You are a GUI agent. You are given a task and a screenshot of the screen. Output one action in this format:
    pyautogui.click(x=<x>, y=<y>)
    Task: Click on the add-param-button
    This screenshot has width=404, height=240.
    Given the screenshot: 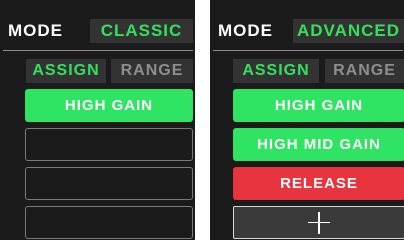 What is the action you would take?
    pyautogui.click(x=318, y=222)
    